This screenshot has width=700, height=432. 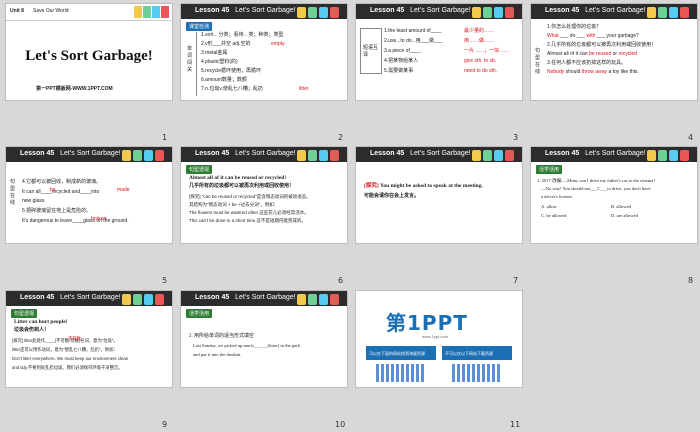 What do you see at coordinates (226, 44) in the screenshot?
I see `vocab-item-2: 2.v形___并空 adj.空的` at bounding box center [226, 44].